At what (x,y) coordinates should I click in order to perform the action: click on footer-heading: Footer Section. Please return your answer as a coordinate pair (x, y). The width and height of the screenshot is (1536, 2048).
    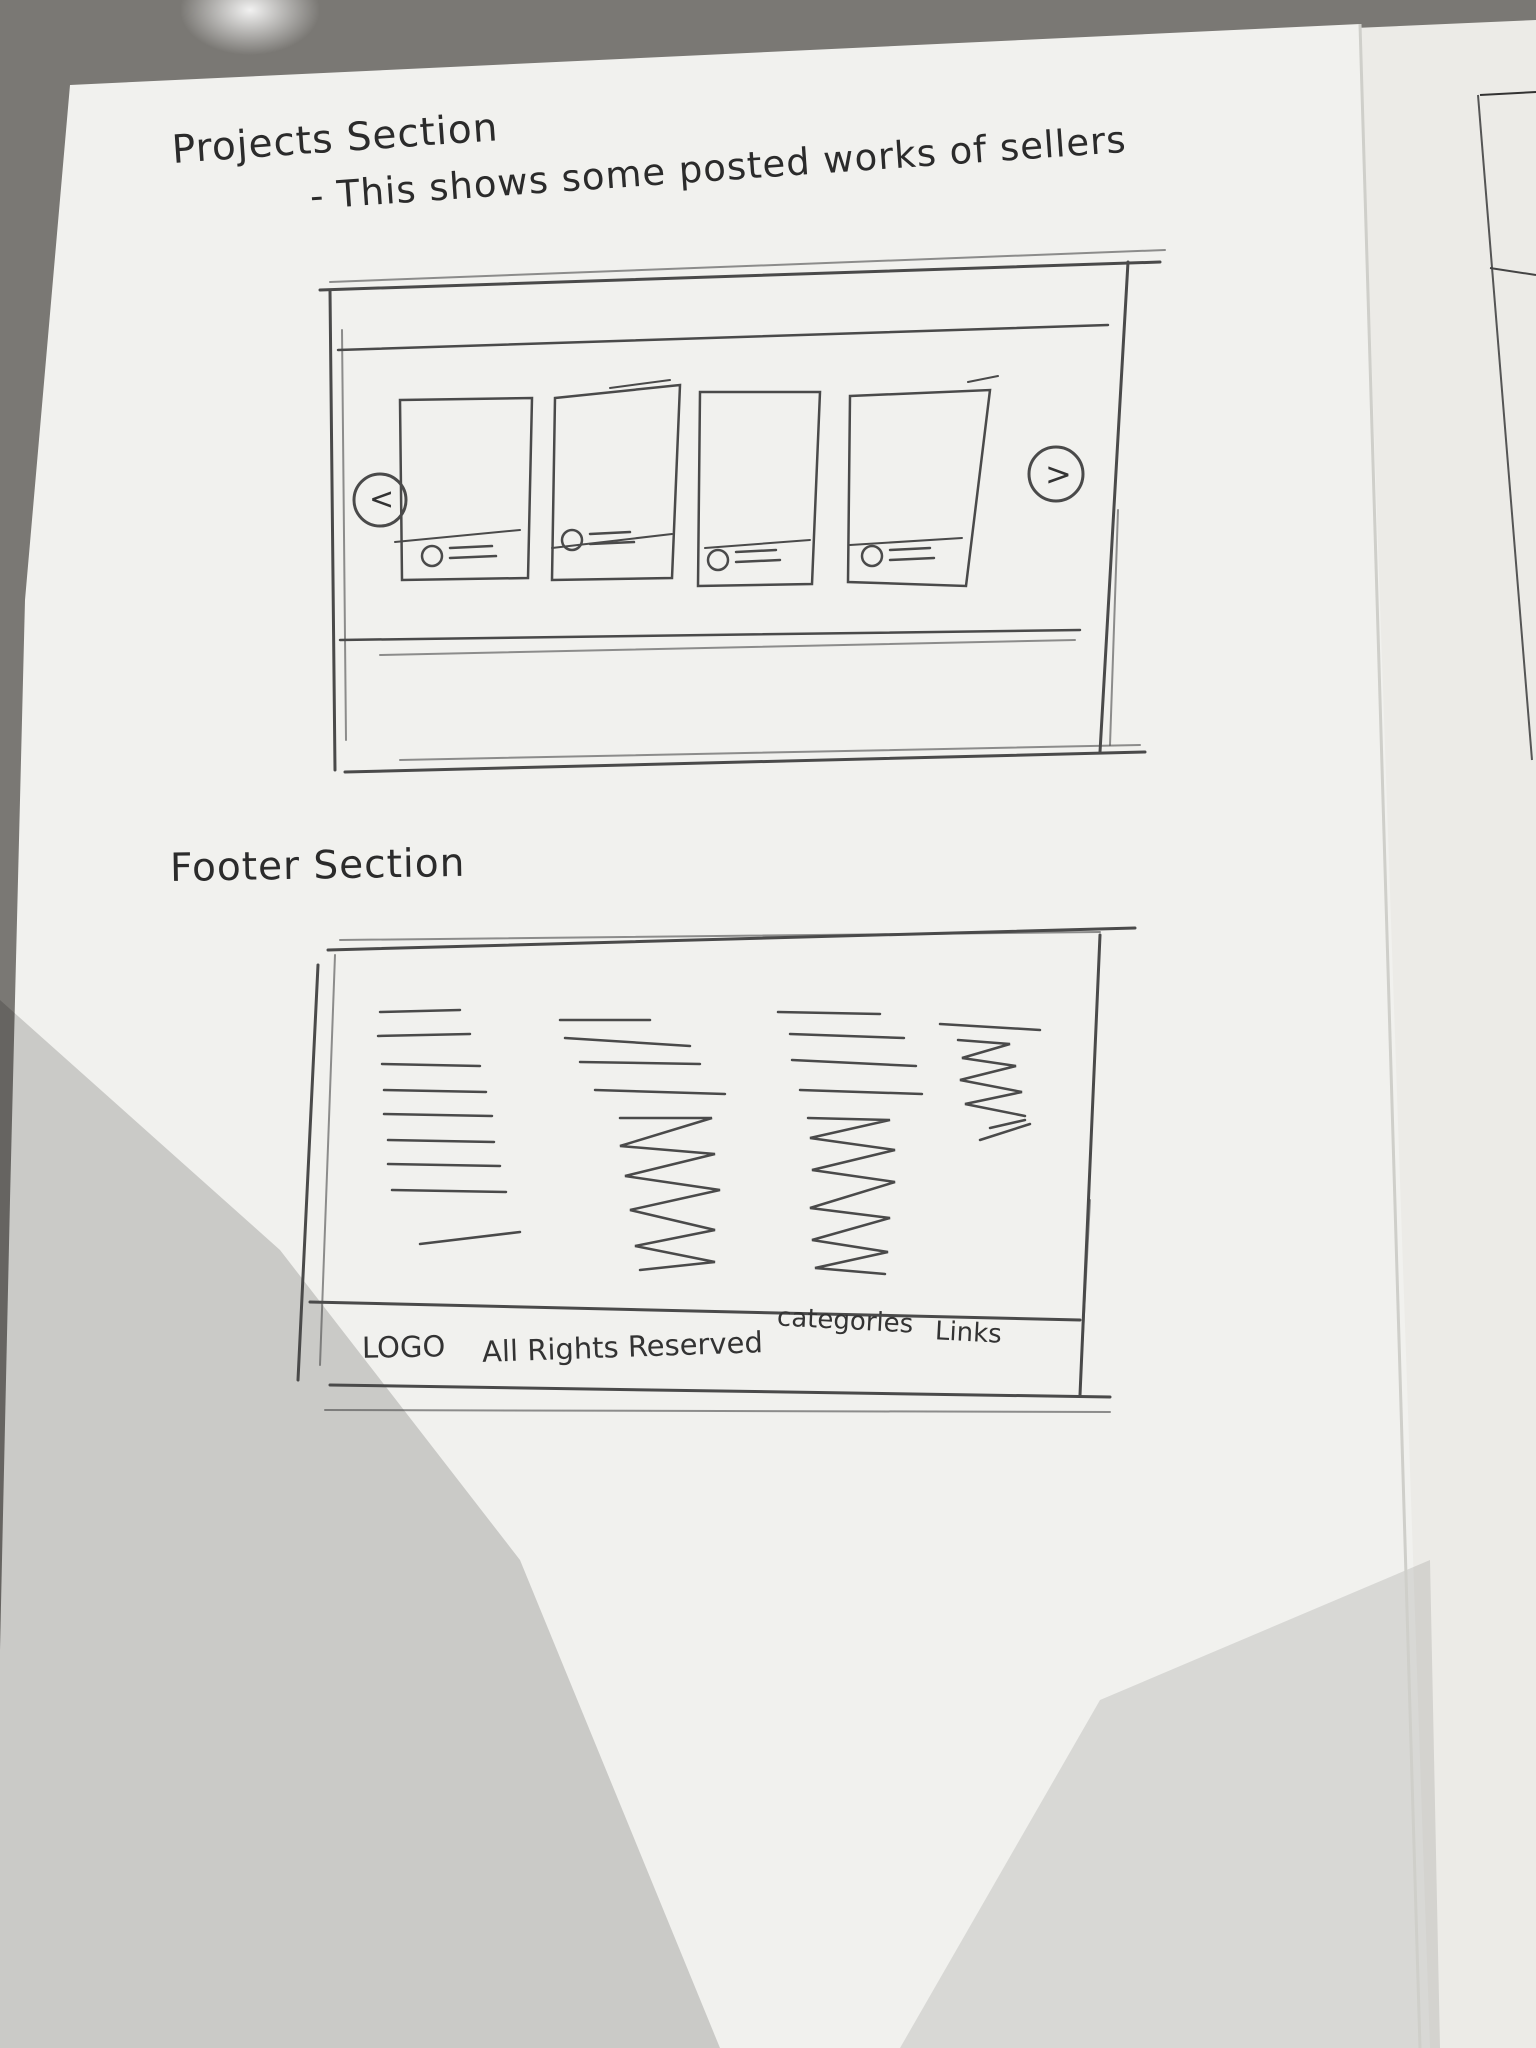
    Looking at the image, I should click on (317, 865).